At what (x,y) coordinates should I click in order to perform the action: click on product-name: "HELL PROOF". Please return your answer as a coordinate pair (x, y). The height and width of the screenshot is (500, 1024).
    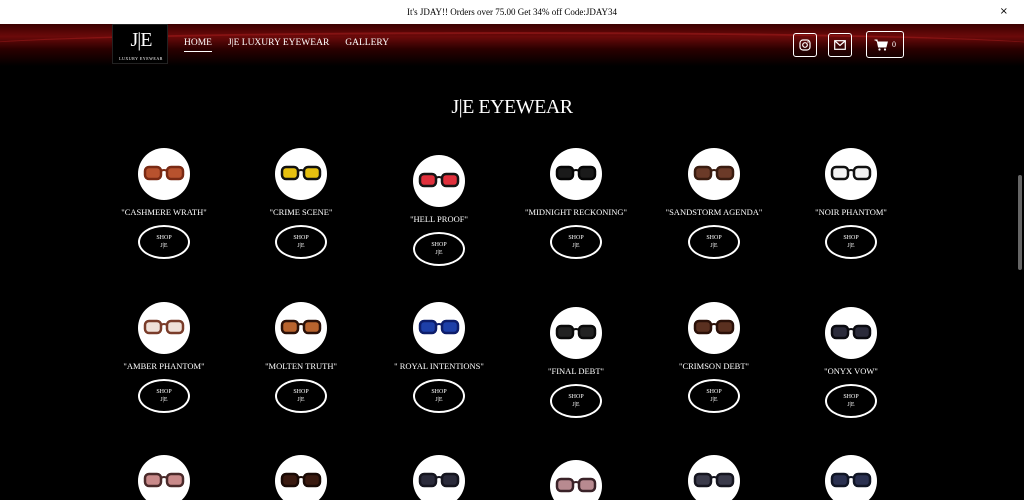
    Looking at the image, I should click on (439, 219).